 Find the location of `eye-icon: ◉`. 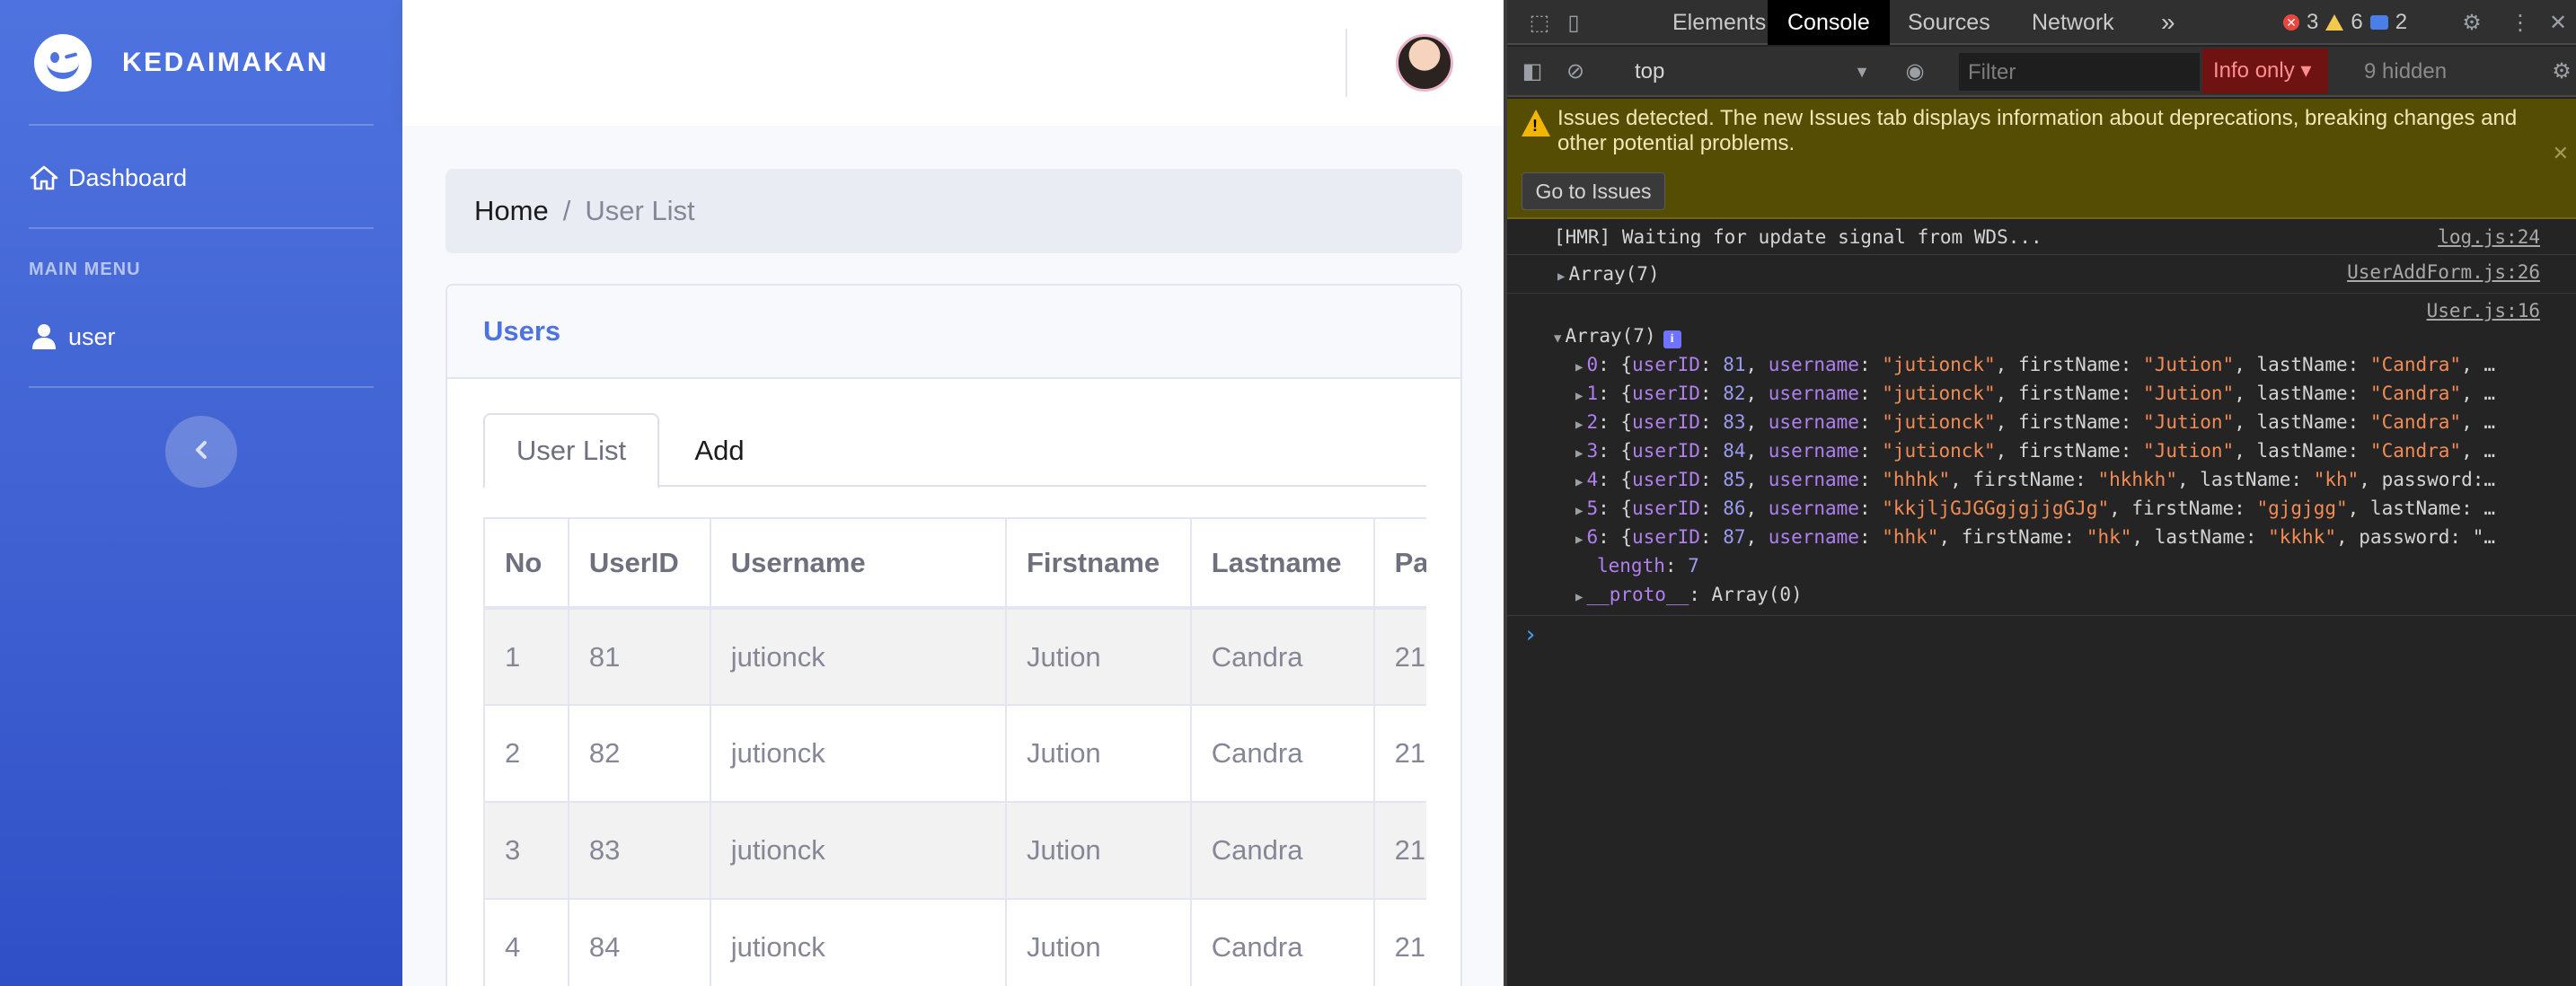

eye-icon: ◉ is located at coordinates (1915, 72).